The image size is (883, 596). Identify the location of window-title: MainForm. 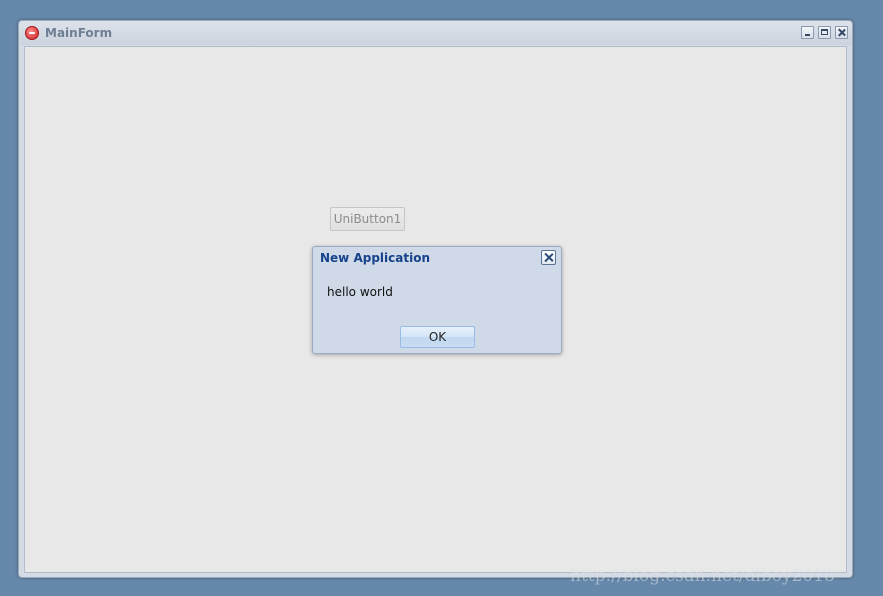
(79, 33).